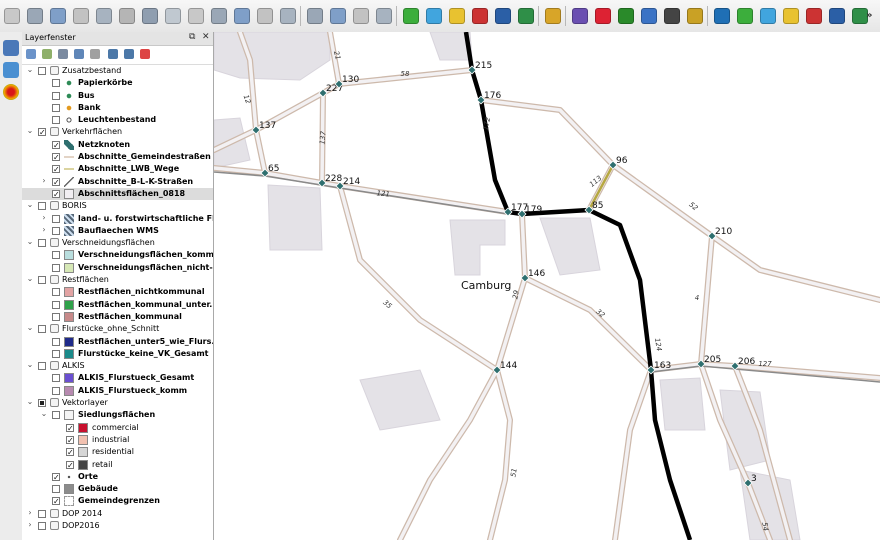 This screenshot has height=540, width=880. What do you see at coordinates (117, 182) in the screenshot?
I see `layer-row: › Abschnitte_B-L-K-Straßen` at bounding box center [117, 182].